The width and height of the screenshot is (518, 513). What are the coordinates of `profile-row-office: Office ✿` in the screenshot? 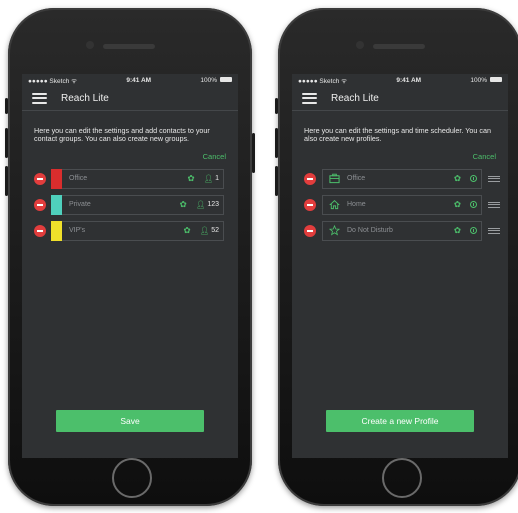 It's located at (400, 178).